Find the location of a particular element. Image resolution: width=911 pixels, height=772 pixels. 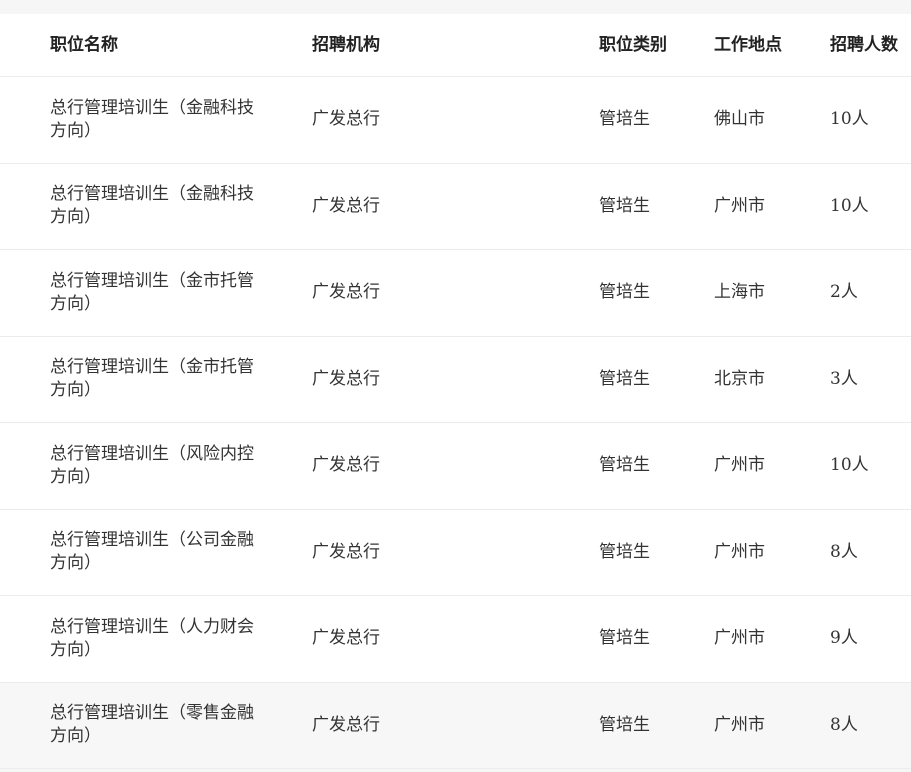

table-row: 总行管理培训生（金融科技方向） 广发总行 管培生 佛山市 10人 is located at coordinates (455, 120).